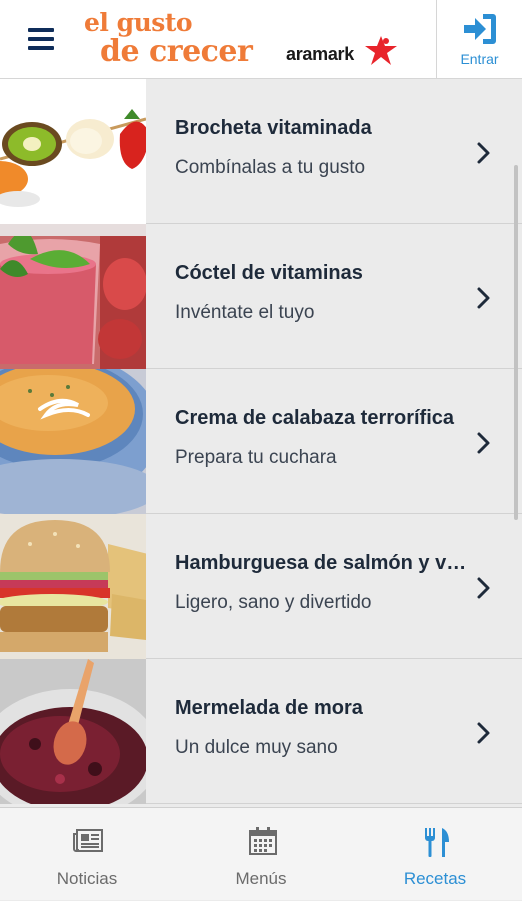 The width and height of the screenshot is (522, 901). I want to click on tab-noticias: Noticias, so click(87, 854).